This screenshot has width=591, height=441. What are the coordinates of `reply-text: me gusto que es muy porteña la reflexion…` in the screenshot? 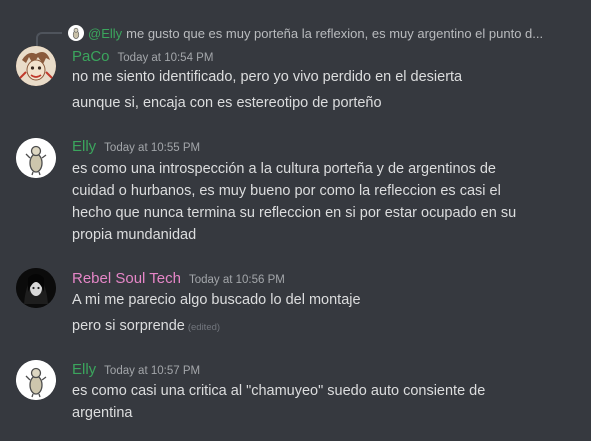 It's located at (334, 33).